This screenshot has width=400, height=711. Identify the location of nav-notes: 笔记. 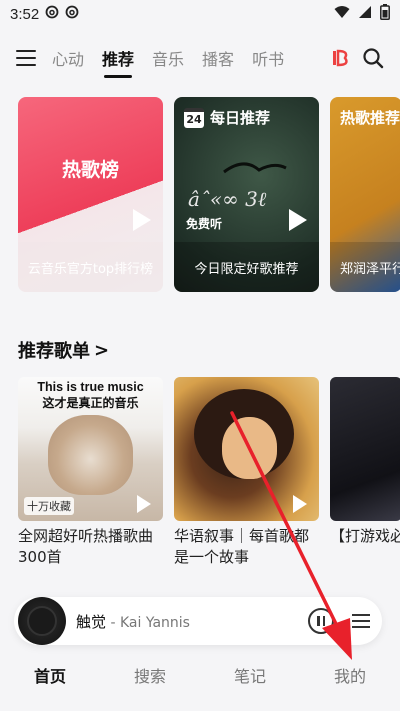
(250, 677).